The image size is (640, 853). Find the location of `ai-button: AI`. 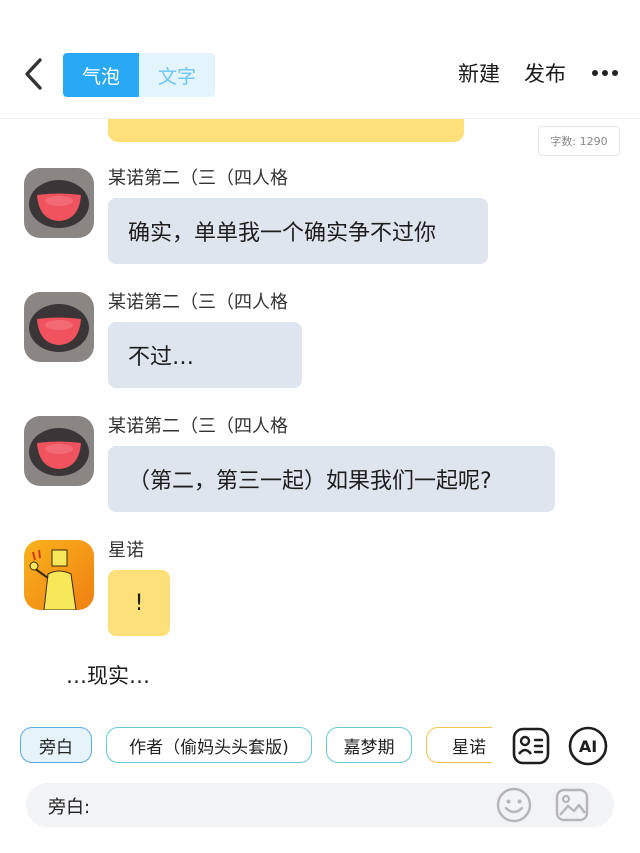

ai-button: AI is located at coordinates (588, 746).